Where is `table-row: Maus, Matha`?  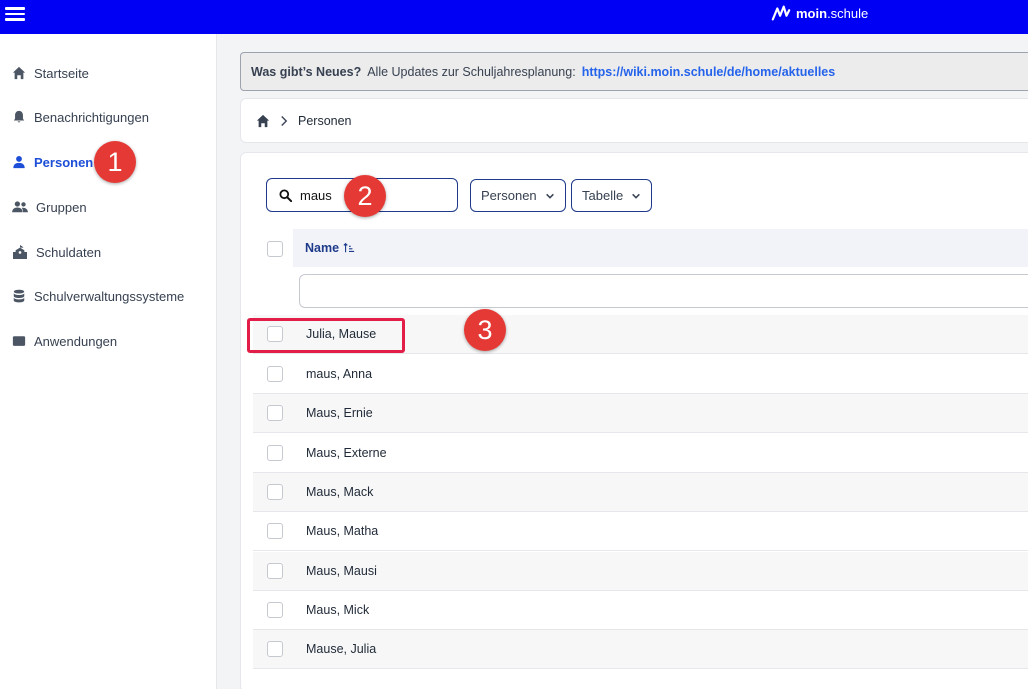
table-row: Maus, Matha is located at coordinates (640, 531).